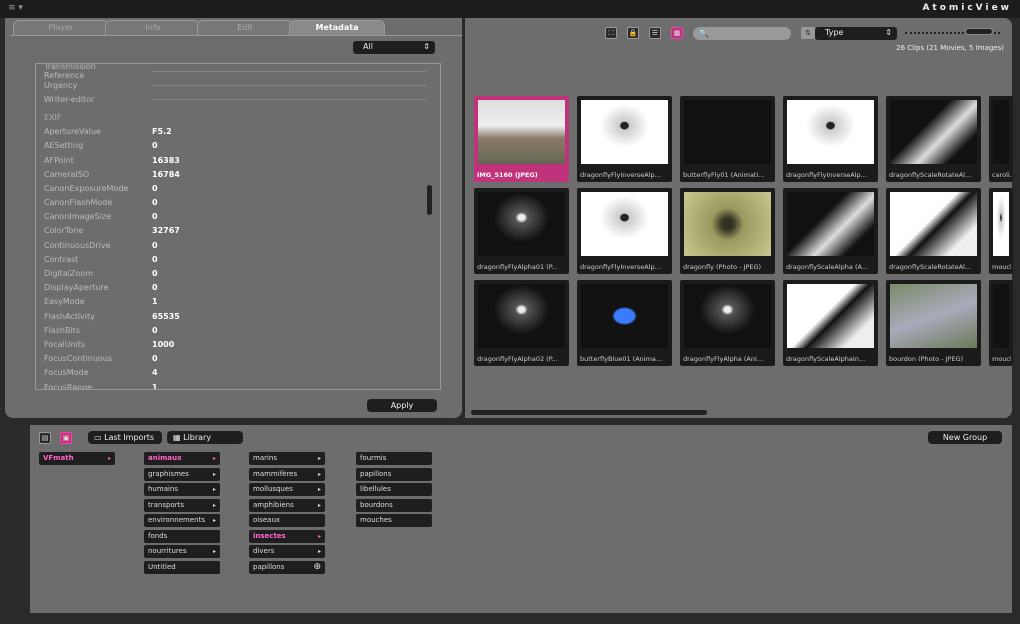 The height and width of the screenshot is (624, 1020). Describe the element at coordinates (205, 437) in the screenshot. I see `library-button: ▦ Library` at that location.